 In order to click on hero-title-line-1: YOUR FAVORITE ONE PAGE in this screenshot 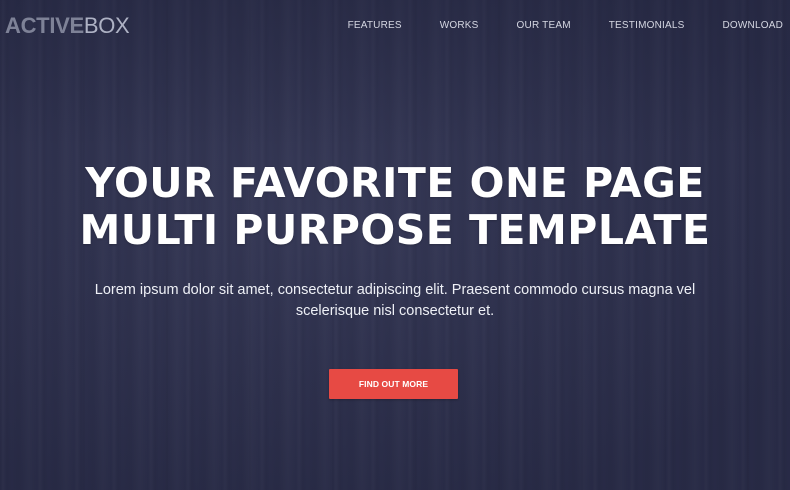, I will do `click(395, 183)`.